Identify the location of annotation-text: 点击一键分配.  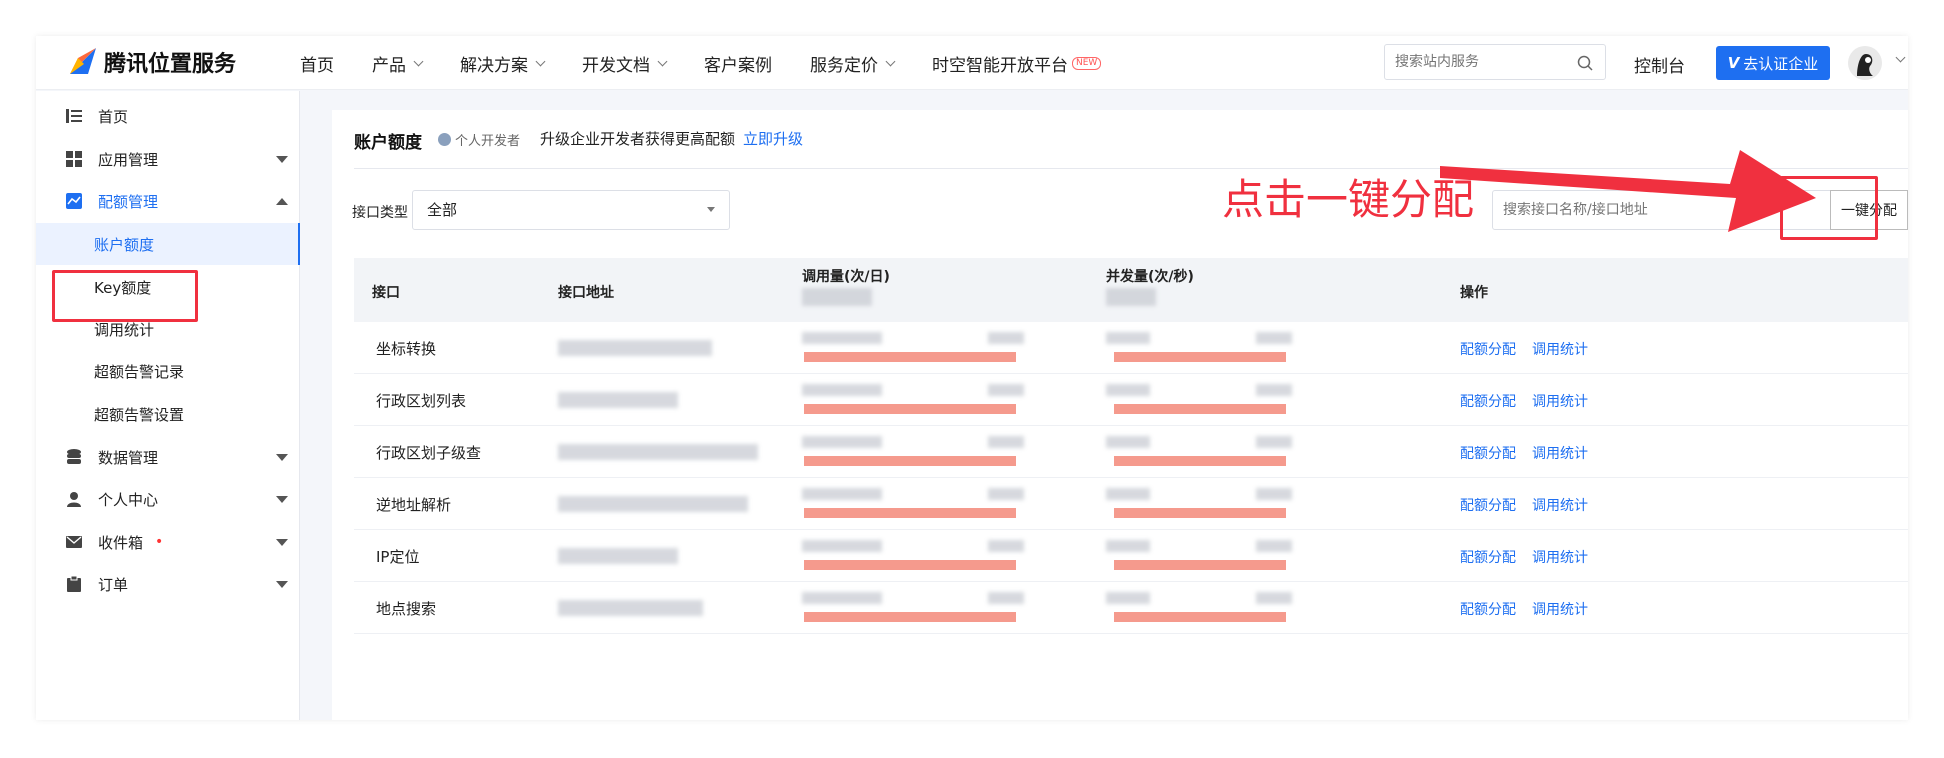
(1348, 199).